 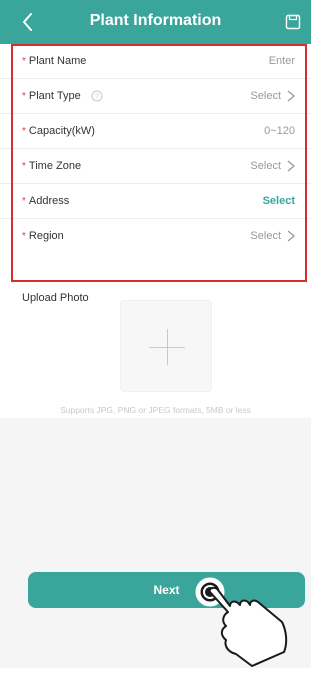 What do you see at coordinates (293, 22) in the screenshot?
I see `save-icon` at bounding box center [293, 22].